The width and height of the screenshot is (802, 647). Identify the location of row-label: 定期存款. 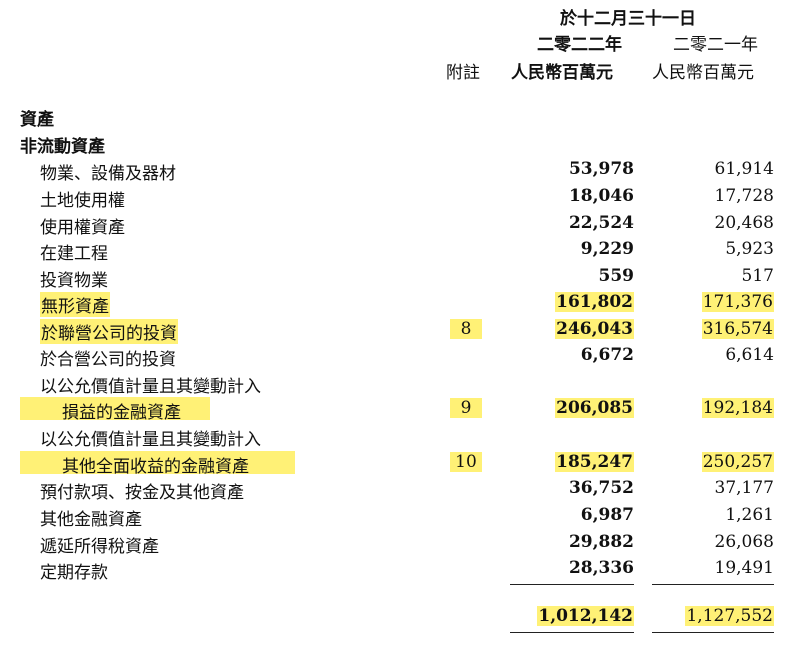
(74, 573).